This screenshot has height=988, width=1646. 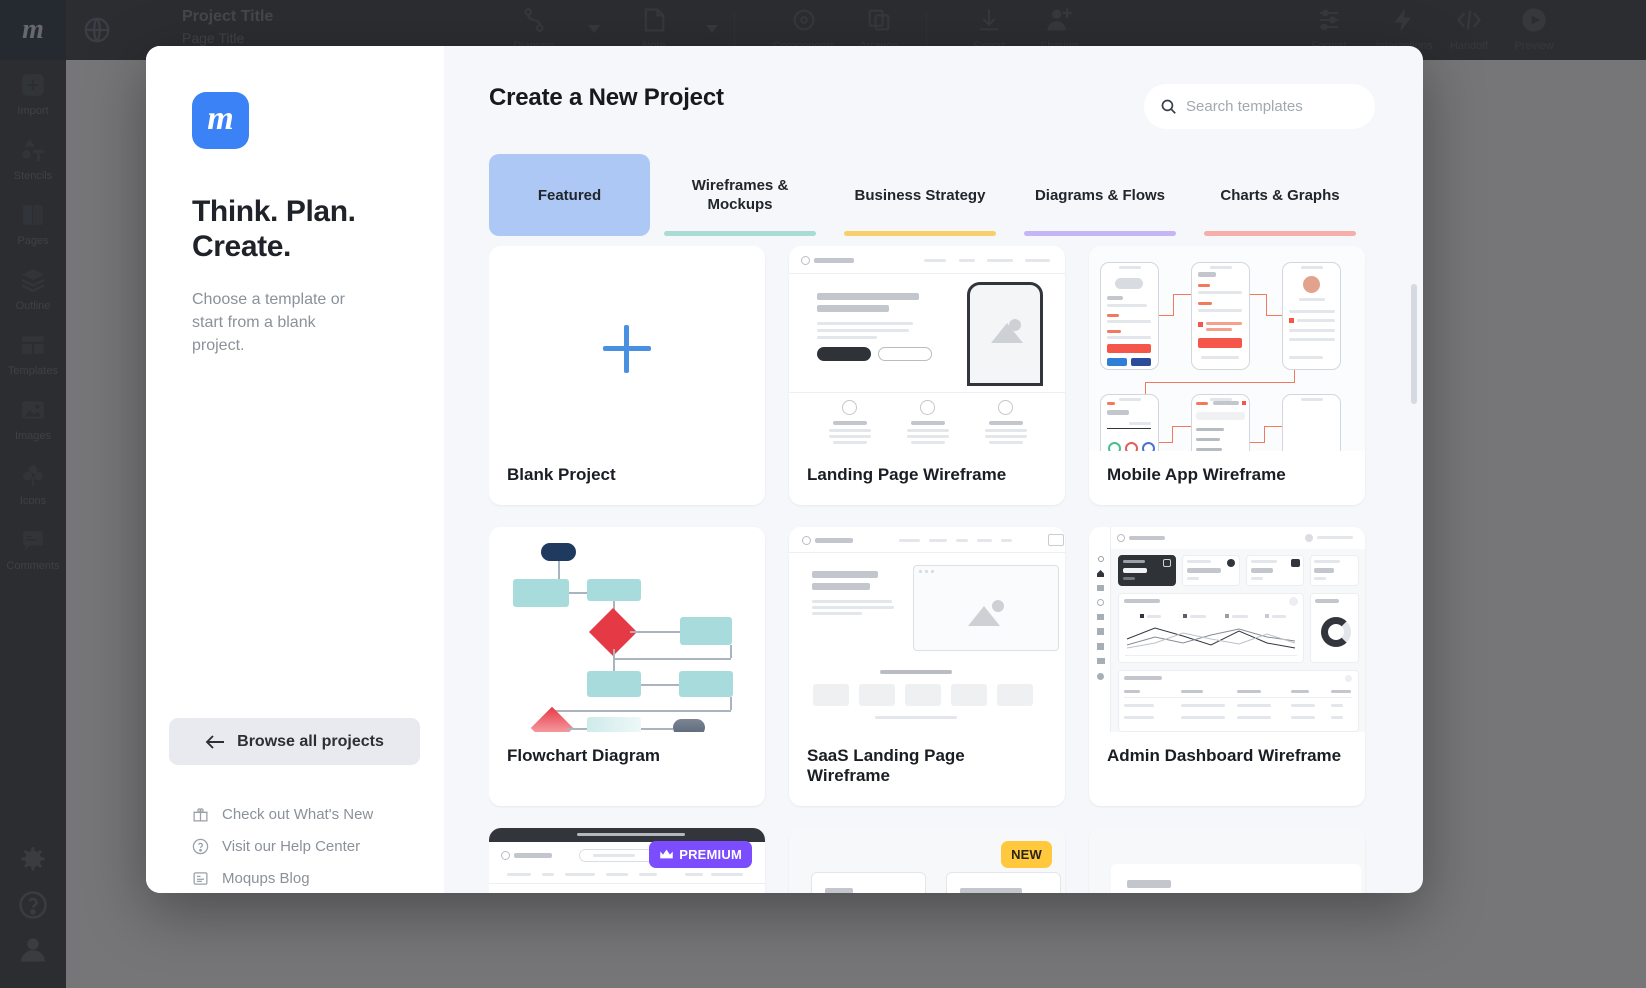 I want to click on hero-title: Think. Plan. Create., so click(x=274, y=229).